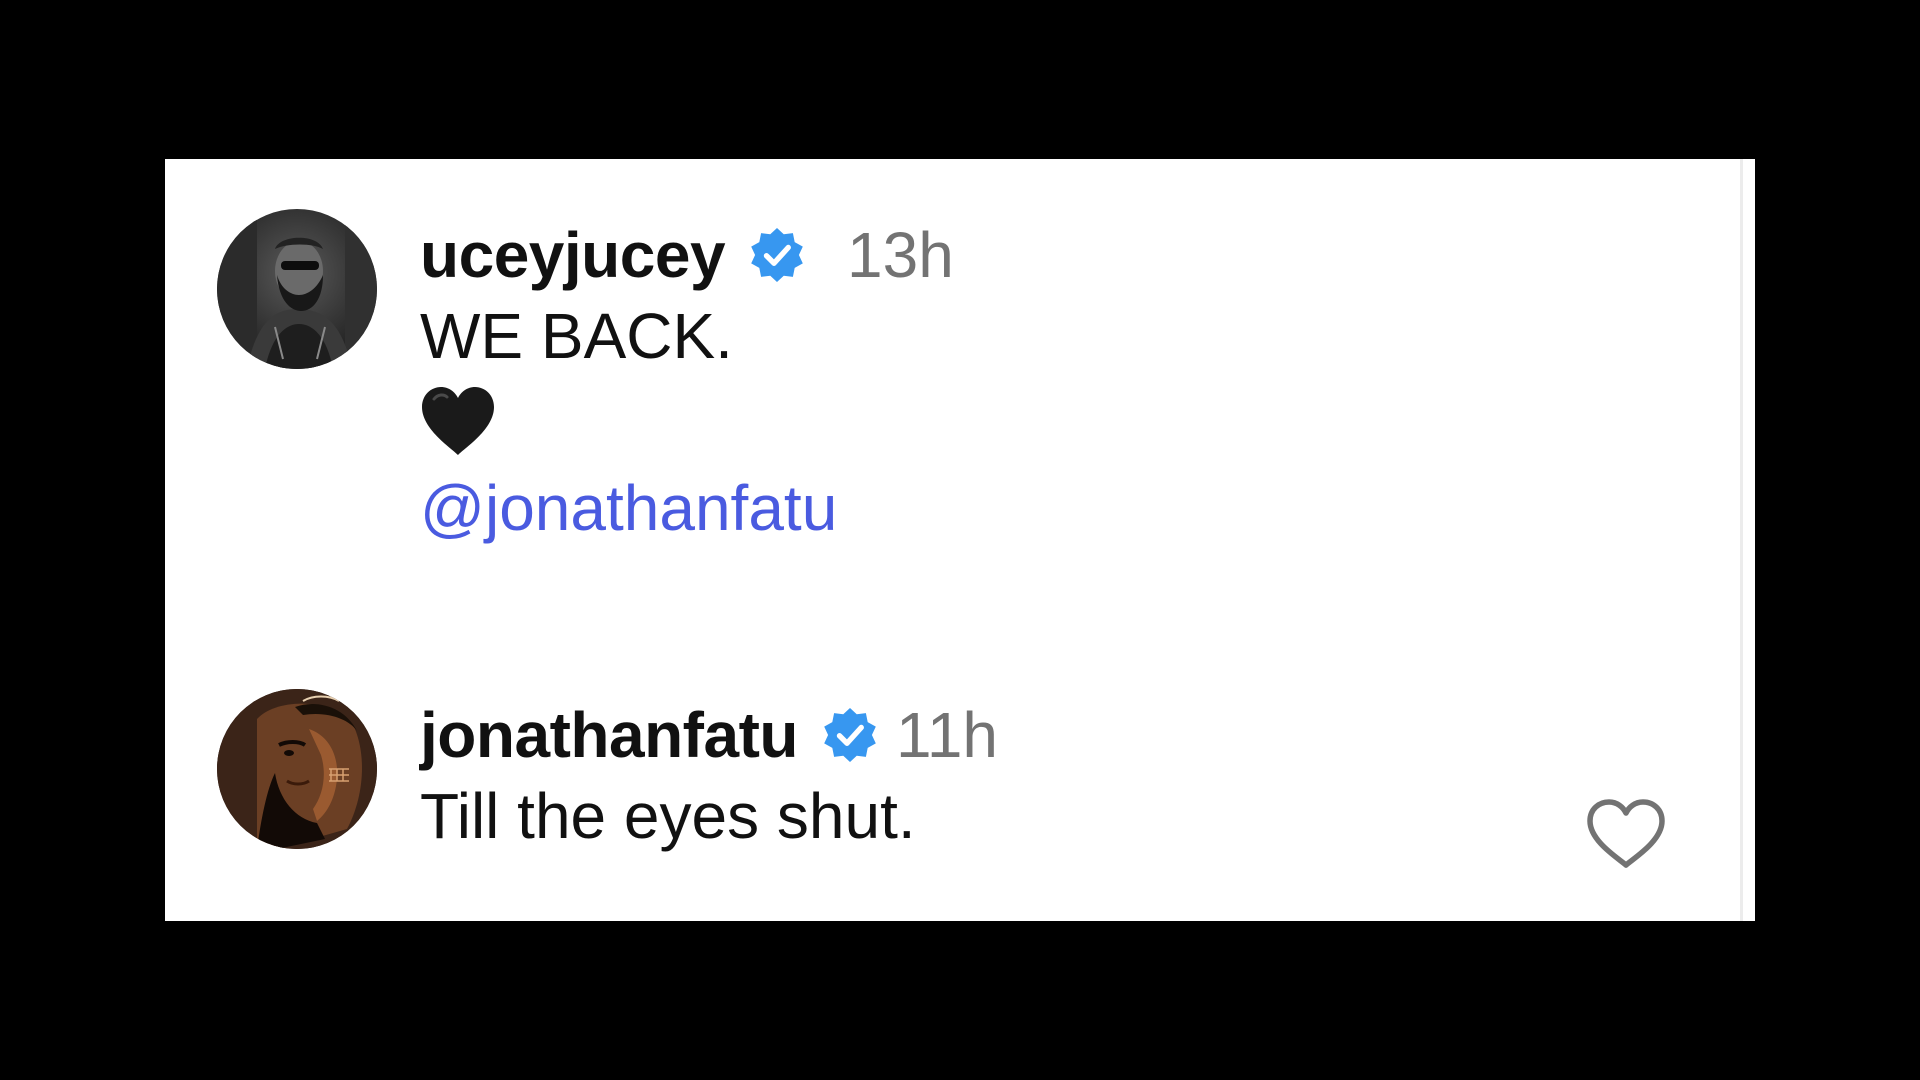 This screenshot has height=1080, width=1920. I want to click on comment-body: jonathanfatu 11h Till the eyes shut., so click(709, 771).